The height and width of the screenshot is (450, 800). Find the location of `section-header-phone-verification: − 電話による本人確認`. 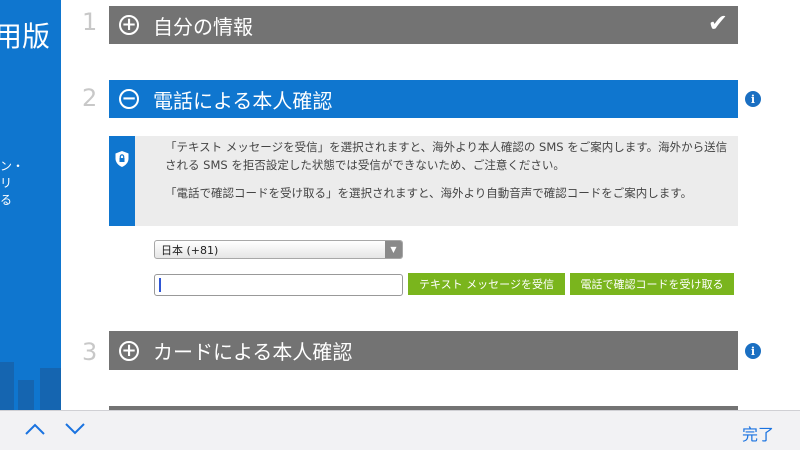

section-header-phone-verification: − 電話による本人確認 is located at coordinates (423, 99).